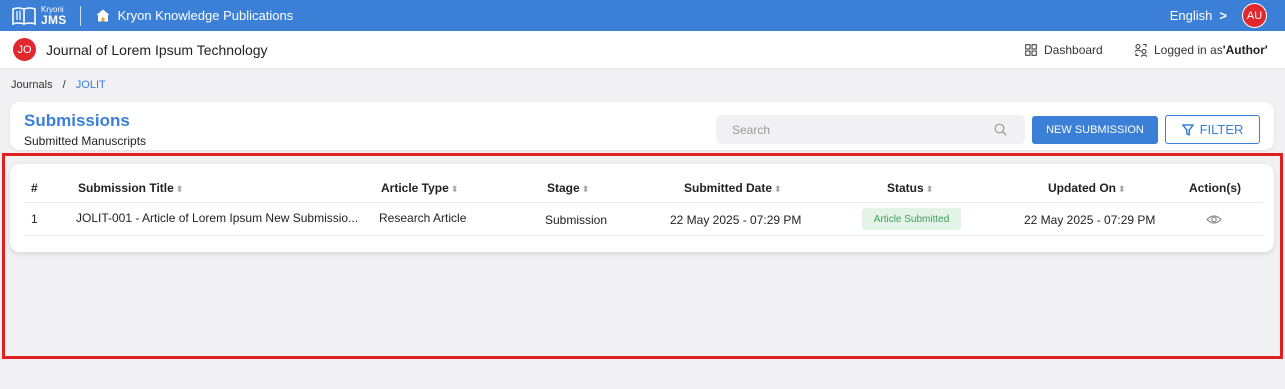 The height and width of the screenshot is (389, 1285). I want to click on user-avatar: AU, so click(1254, 15).